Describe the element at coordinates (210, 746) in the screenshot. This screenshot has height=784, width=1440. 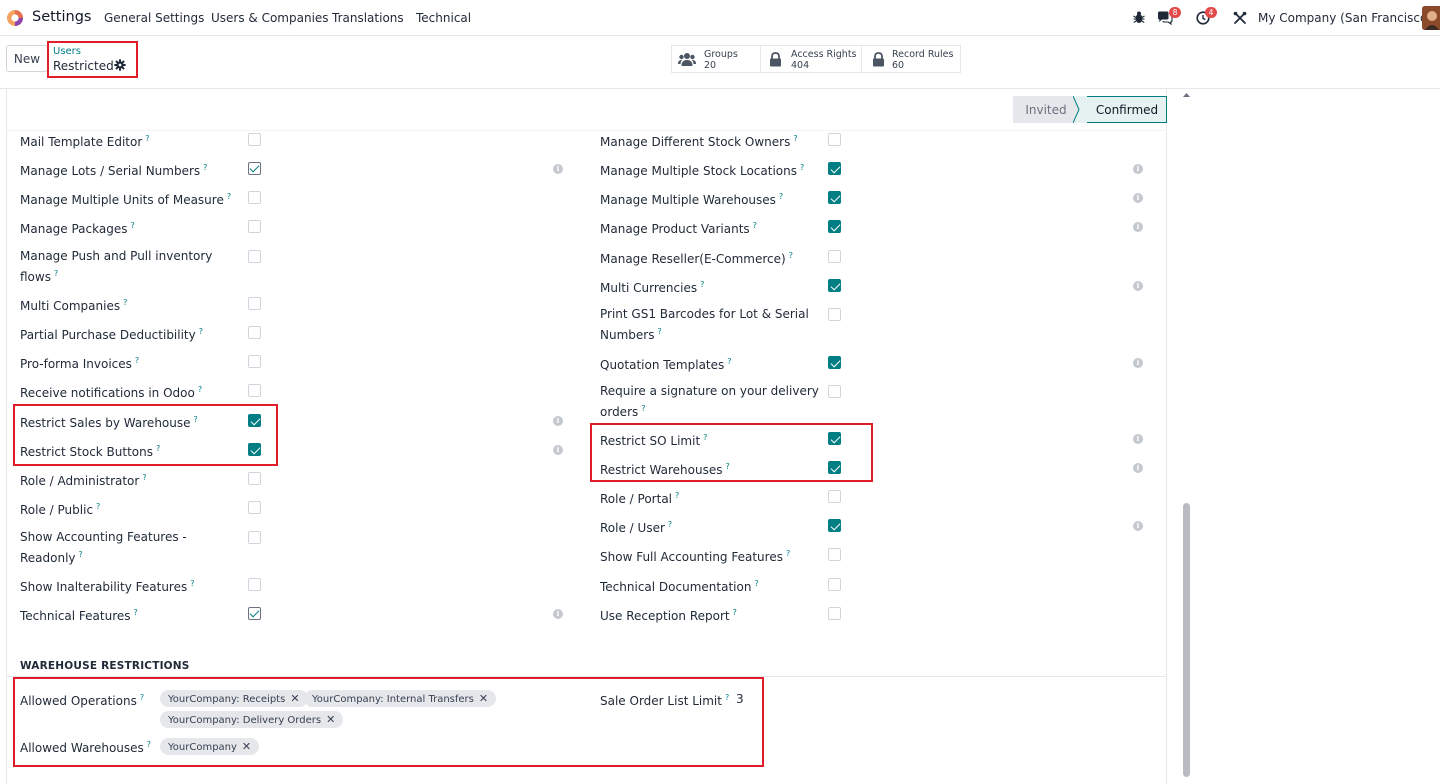
I see `tag-yourcompany: YourCompany ✕` at that location.